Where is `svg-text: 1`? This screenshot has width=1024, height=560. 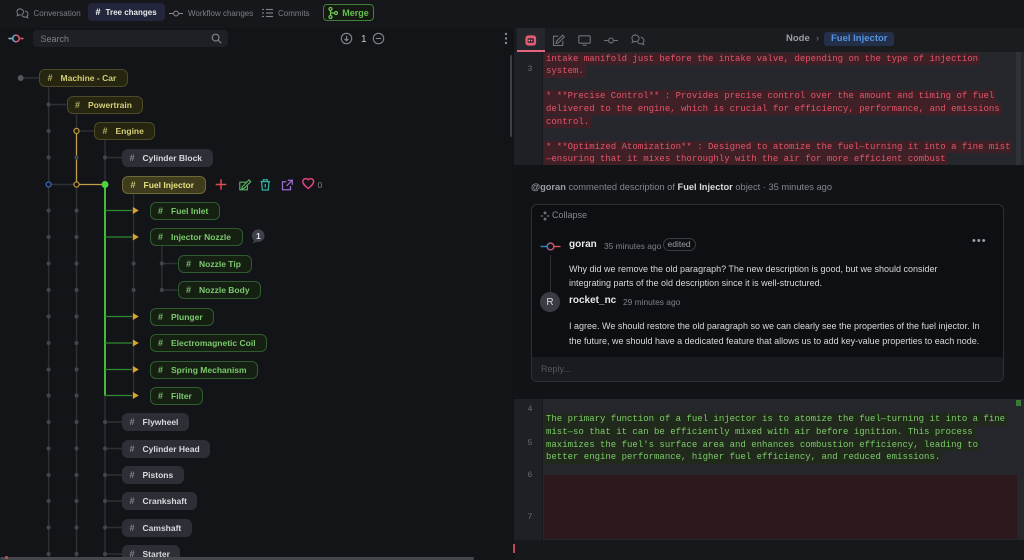
svg-text: 1 is located at coordinates (258, 236).